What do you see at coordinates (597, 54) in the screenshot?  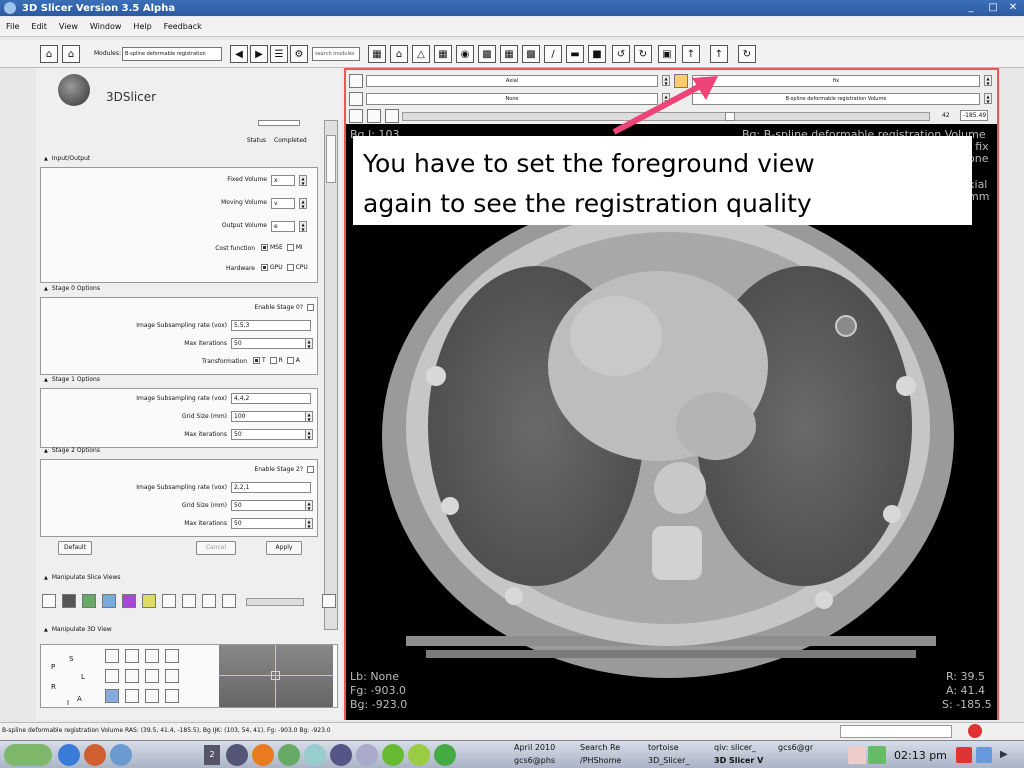 I see `tabbed-view-icon: ■` at bounding box center [597, 54].